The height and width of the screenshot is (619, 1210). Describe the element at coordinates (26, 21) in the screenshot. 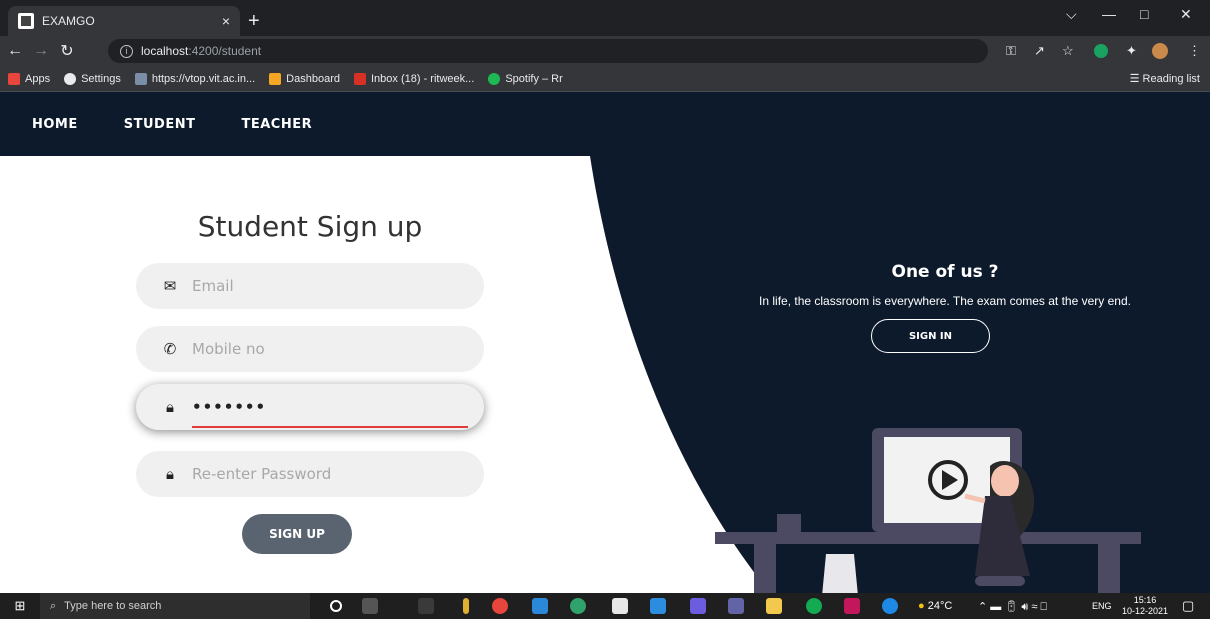

I see `tab-favicon-icon` at that location.